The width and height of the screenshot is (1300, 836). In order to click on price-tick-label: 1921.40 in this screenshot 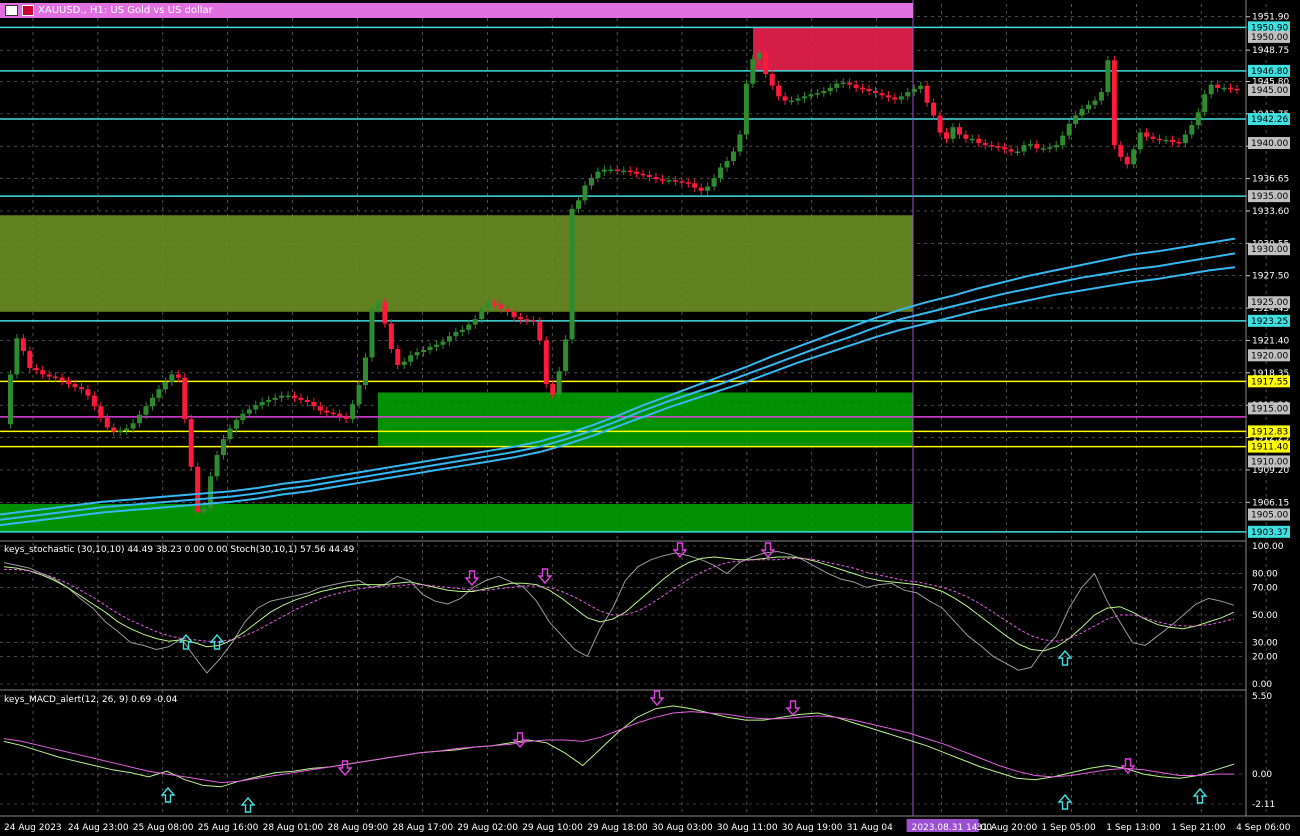, I will do `click(1270, 341)`.